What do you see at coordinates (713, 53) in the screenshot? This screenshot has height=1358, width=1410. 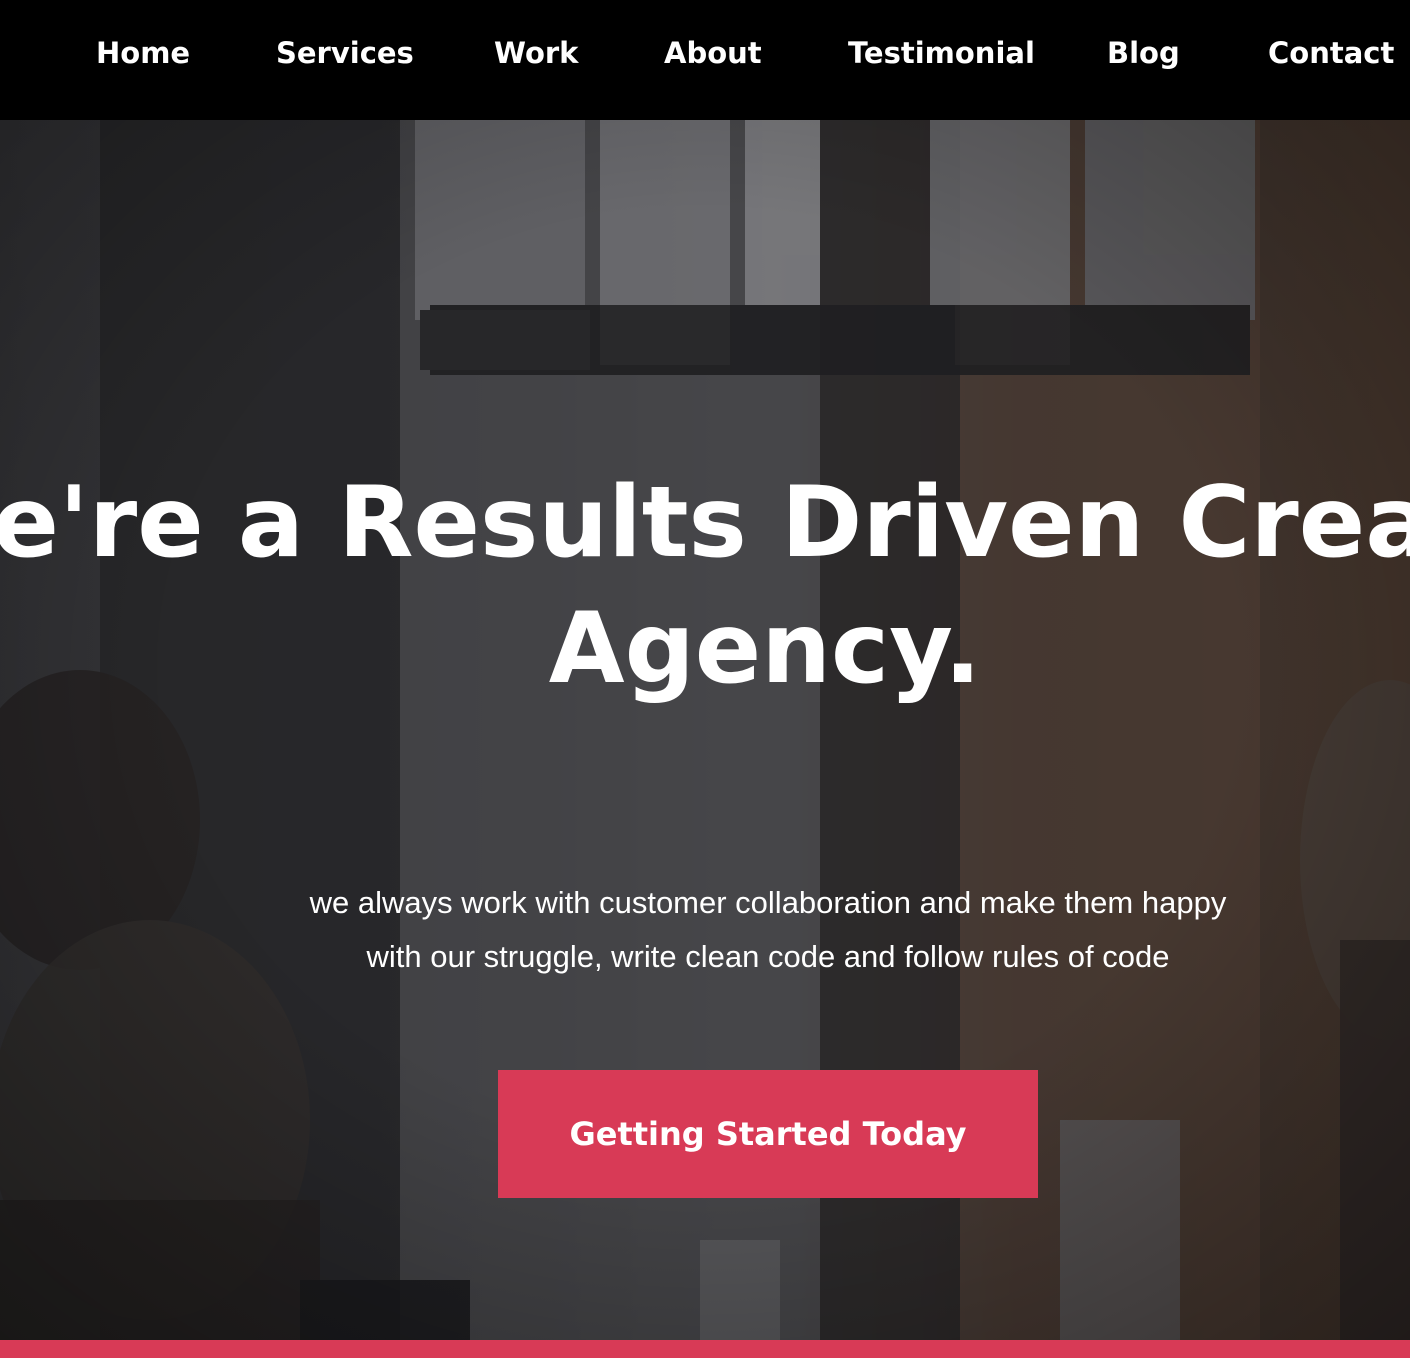 I see `nav-link-about: About` at bounding box center [713, 53].